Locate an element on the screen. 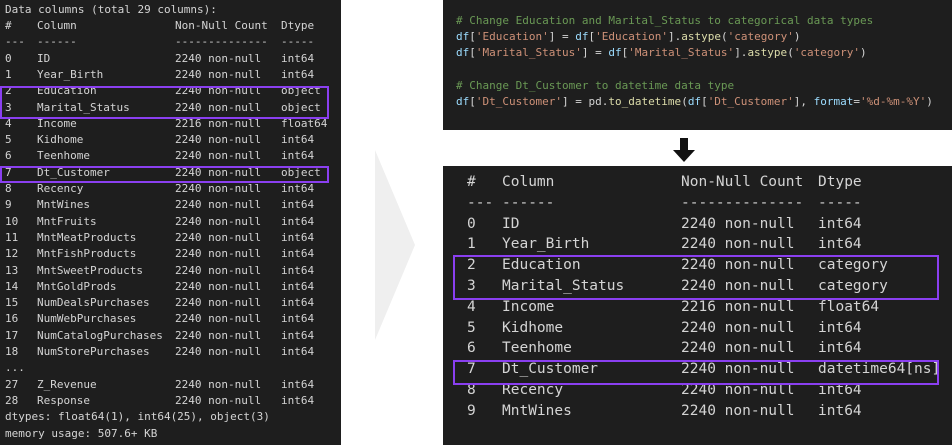 The image size is (952, 445). table-row: 17 NumCatalogPurchases 2240 non-null int64 is located at coordinates (170, 336).